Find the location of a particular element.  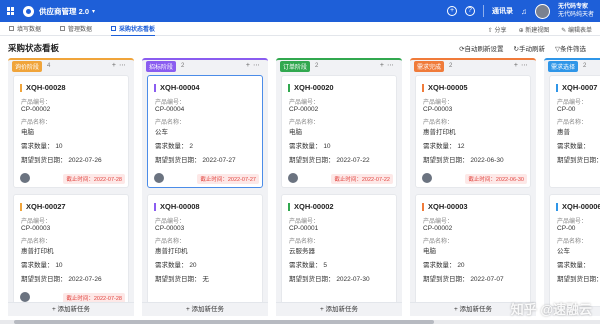

user-info: 无代码专家 无代码纯天者 is located at coordinates (576, 11).